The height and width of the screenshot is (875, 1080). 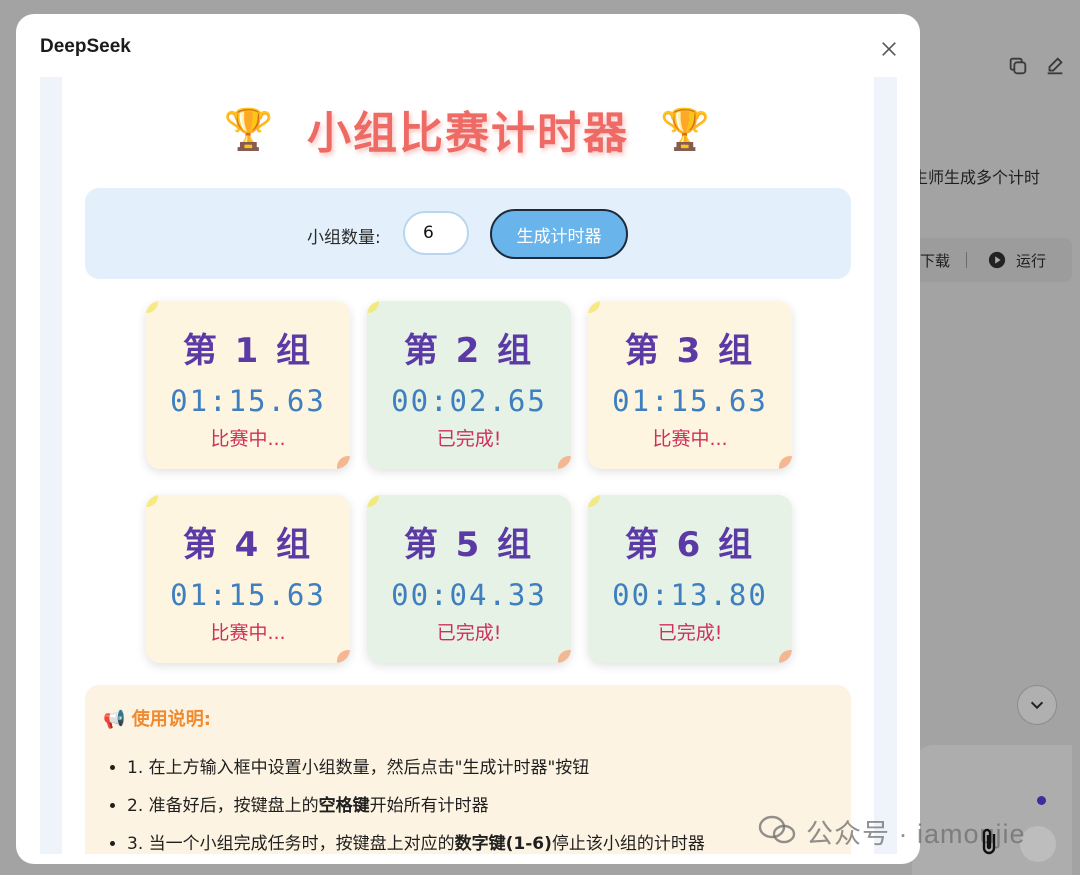 What do you see at coordinates (358, 768) in the screenshot?
I see `instruction-text: 1. 在上方输入框中设置小组数量，然后点击"生成计时器"按钮` at bounding box center [358, 768].